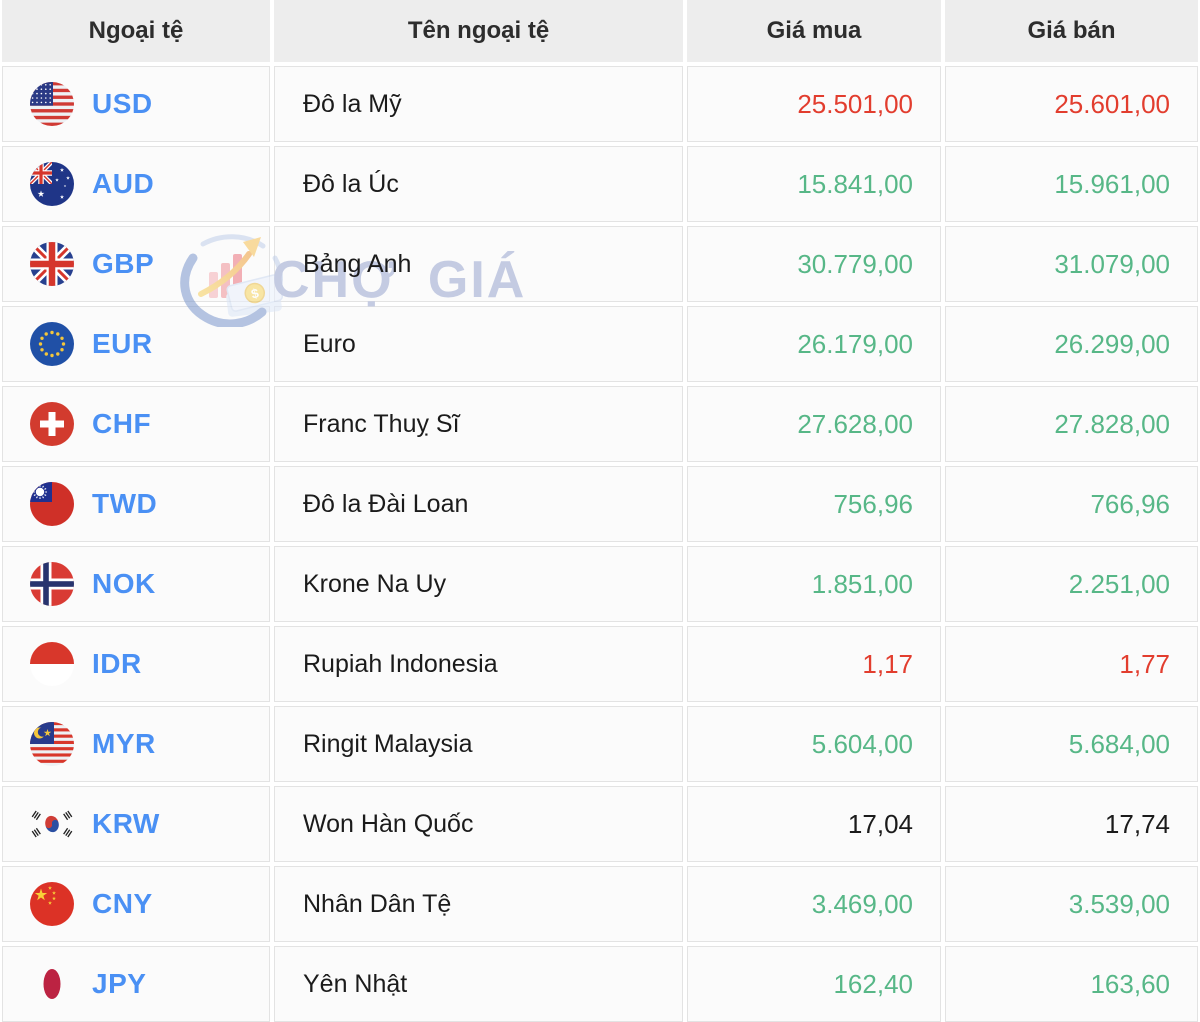 The image size is (1200, 1022). Describe the element at coordinates (478, 824) in the screenshot. I see `currency-name-cell: Won Hàn Quốc` at that location.